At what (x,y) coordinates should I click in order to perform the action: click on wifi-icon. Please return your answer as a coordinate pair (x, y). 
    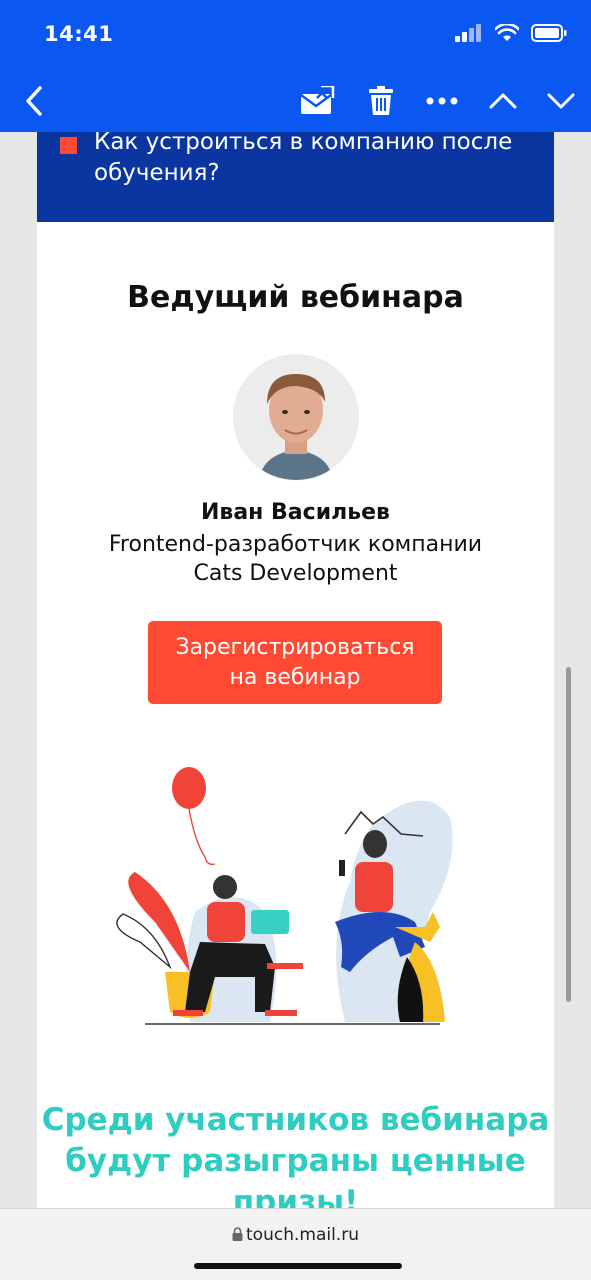
    Looking at the image, I should click on (507, 32).